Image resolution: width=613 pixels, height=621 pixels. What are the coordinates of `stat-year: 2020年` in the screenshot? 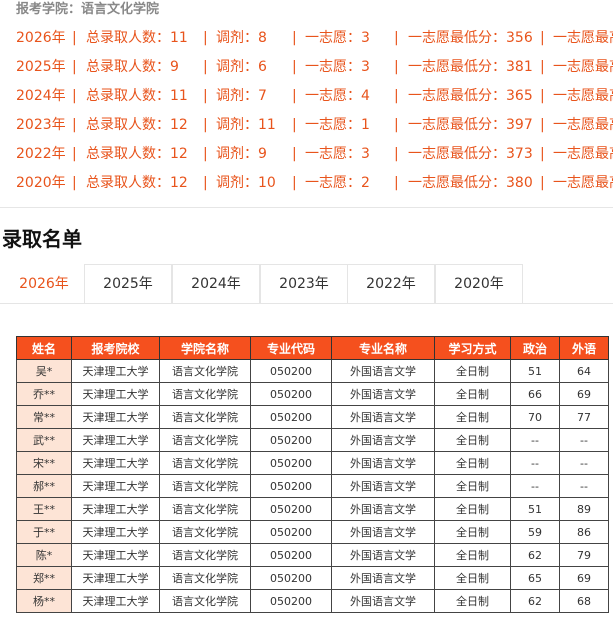 It's located at (41, 183).